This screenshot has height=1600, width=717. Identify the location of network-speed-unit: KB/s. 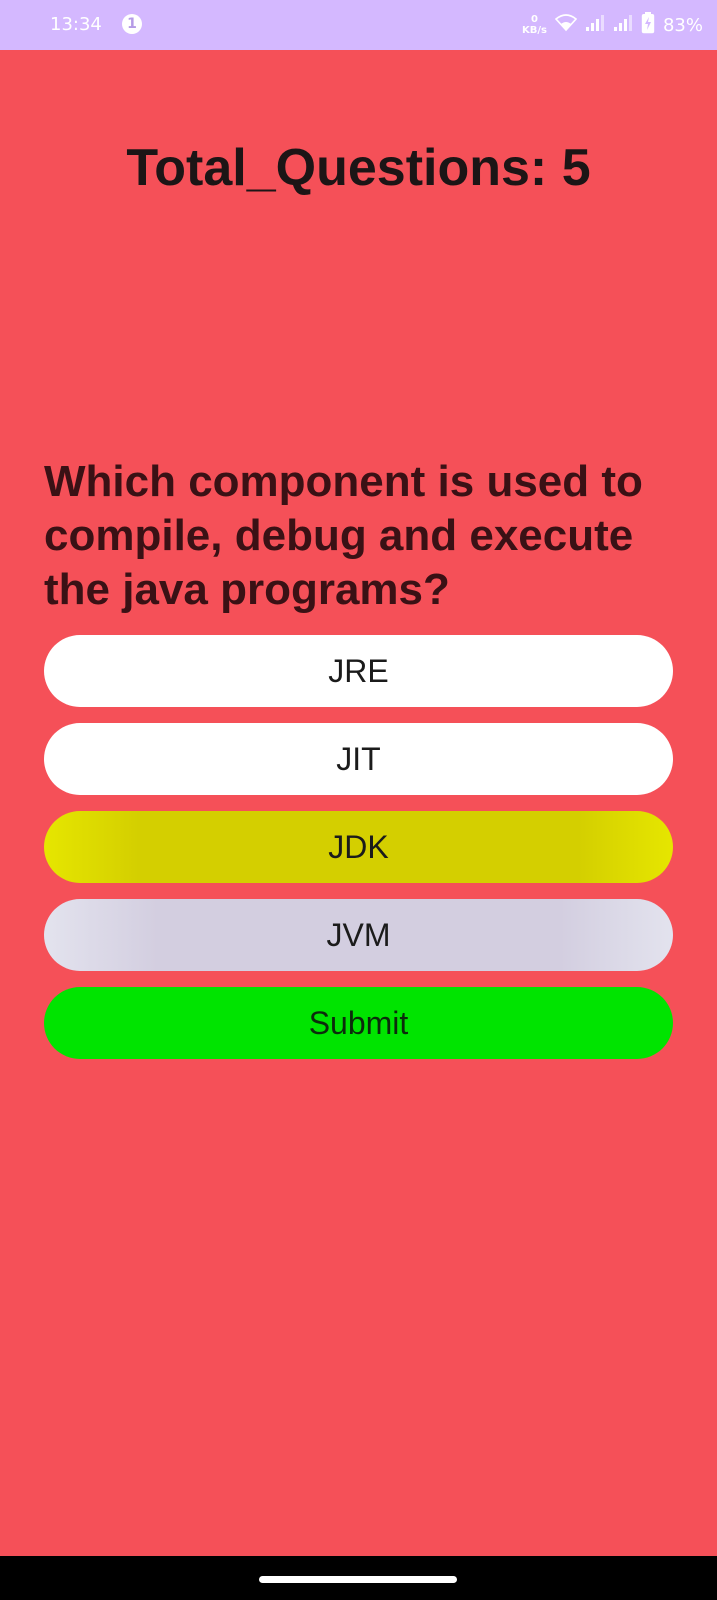
(534, 30).